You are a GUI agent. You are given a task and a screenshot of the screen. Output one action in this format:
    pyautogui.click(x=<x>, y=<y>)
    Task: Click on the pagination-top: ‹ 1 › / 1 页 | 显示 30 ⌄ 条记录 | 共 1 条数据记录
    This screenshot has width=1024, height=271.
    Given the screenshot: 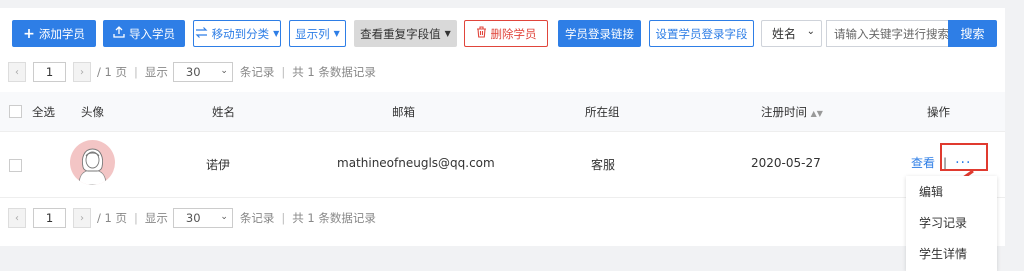 What is the action you would take?
    pyautogui.click(x=192, y=72)
    